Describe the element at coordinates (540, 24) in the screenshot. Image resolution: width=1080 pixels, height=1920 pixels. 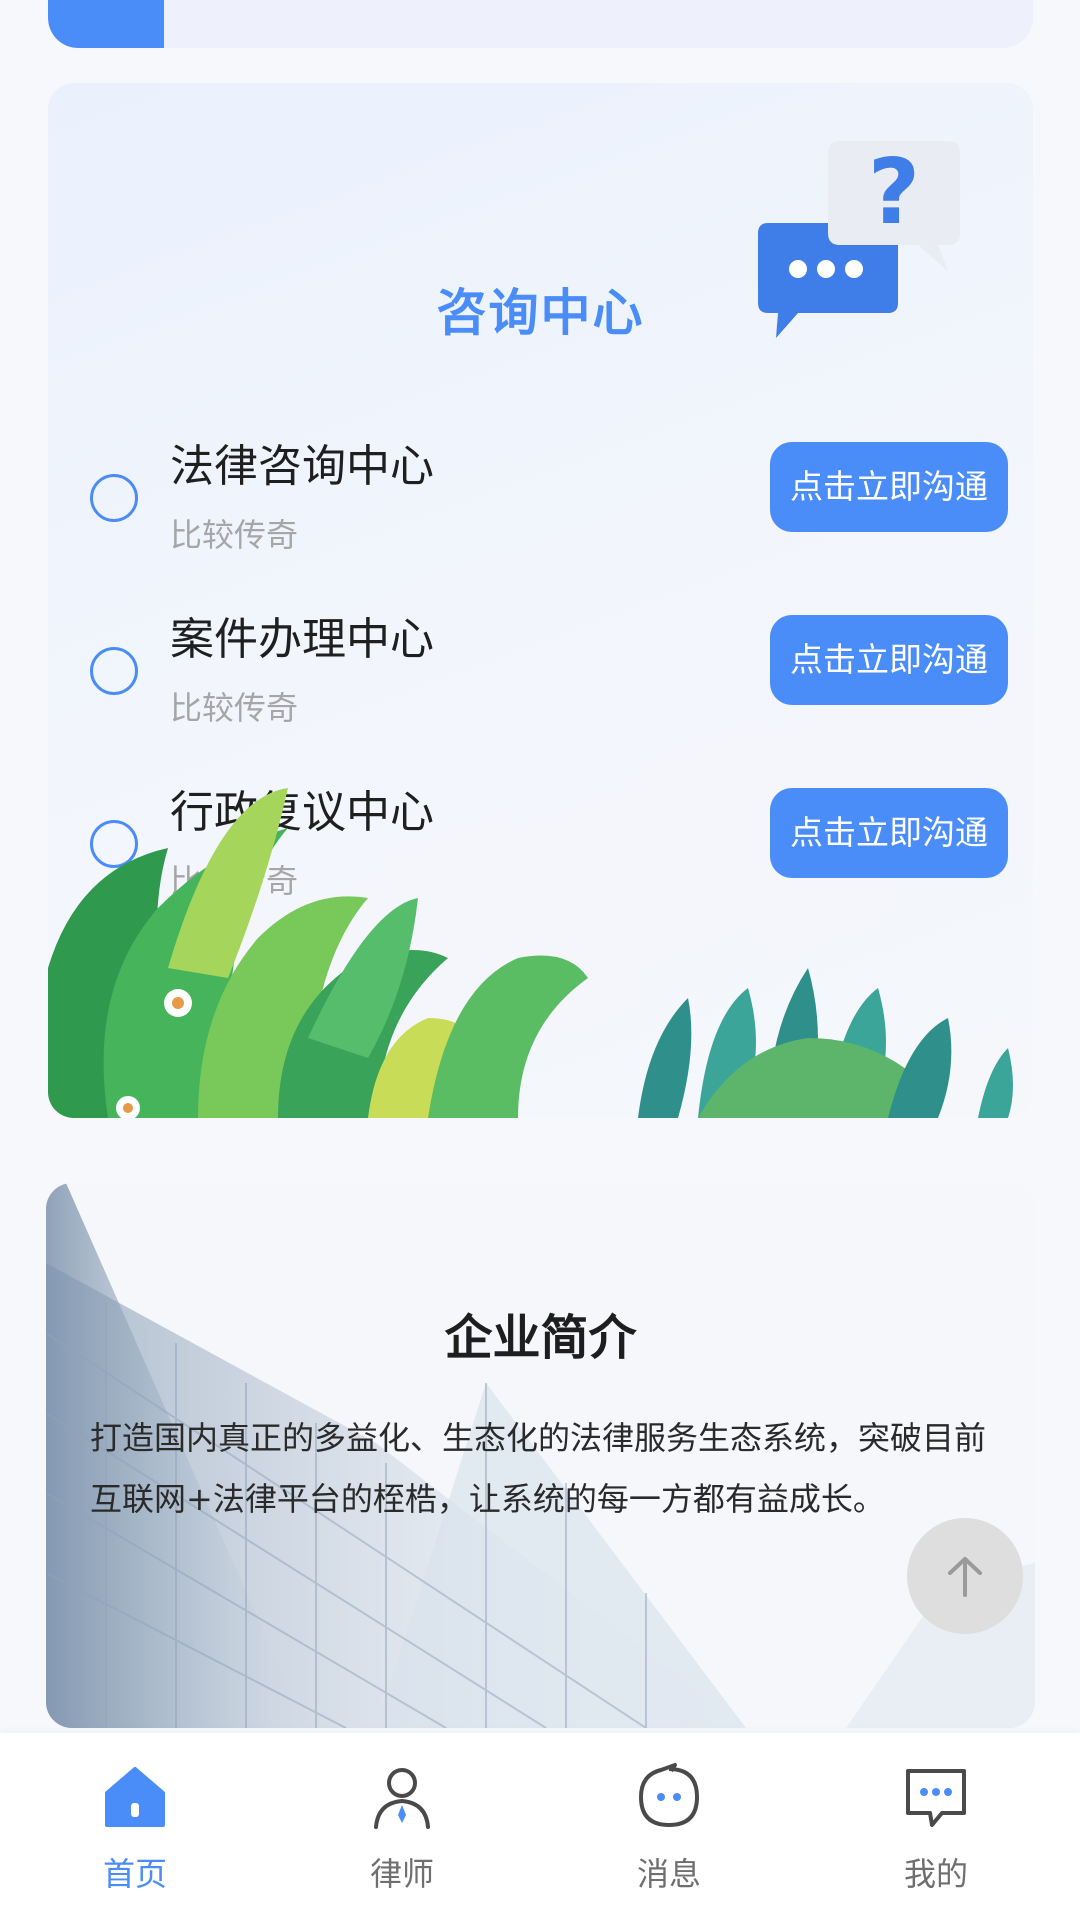
I see `top-card-partial` at that location.